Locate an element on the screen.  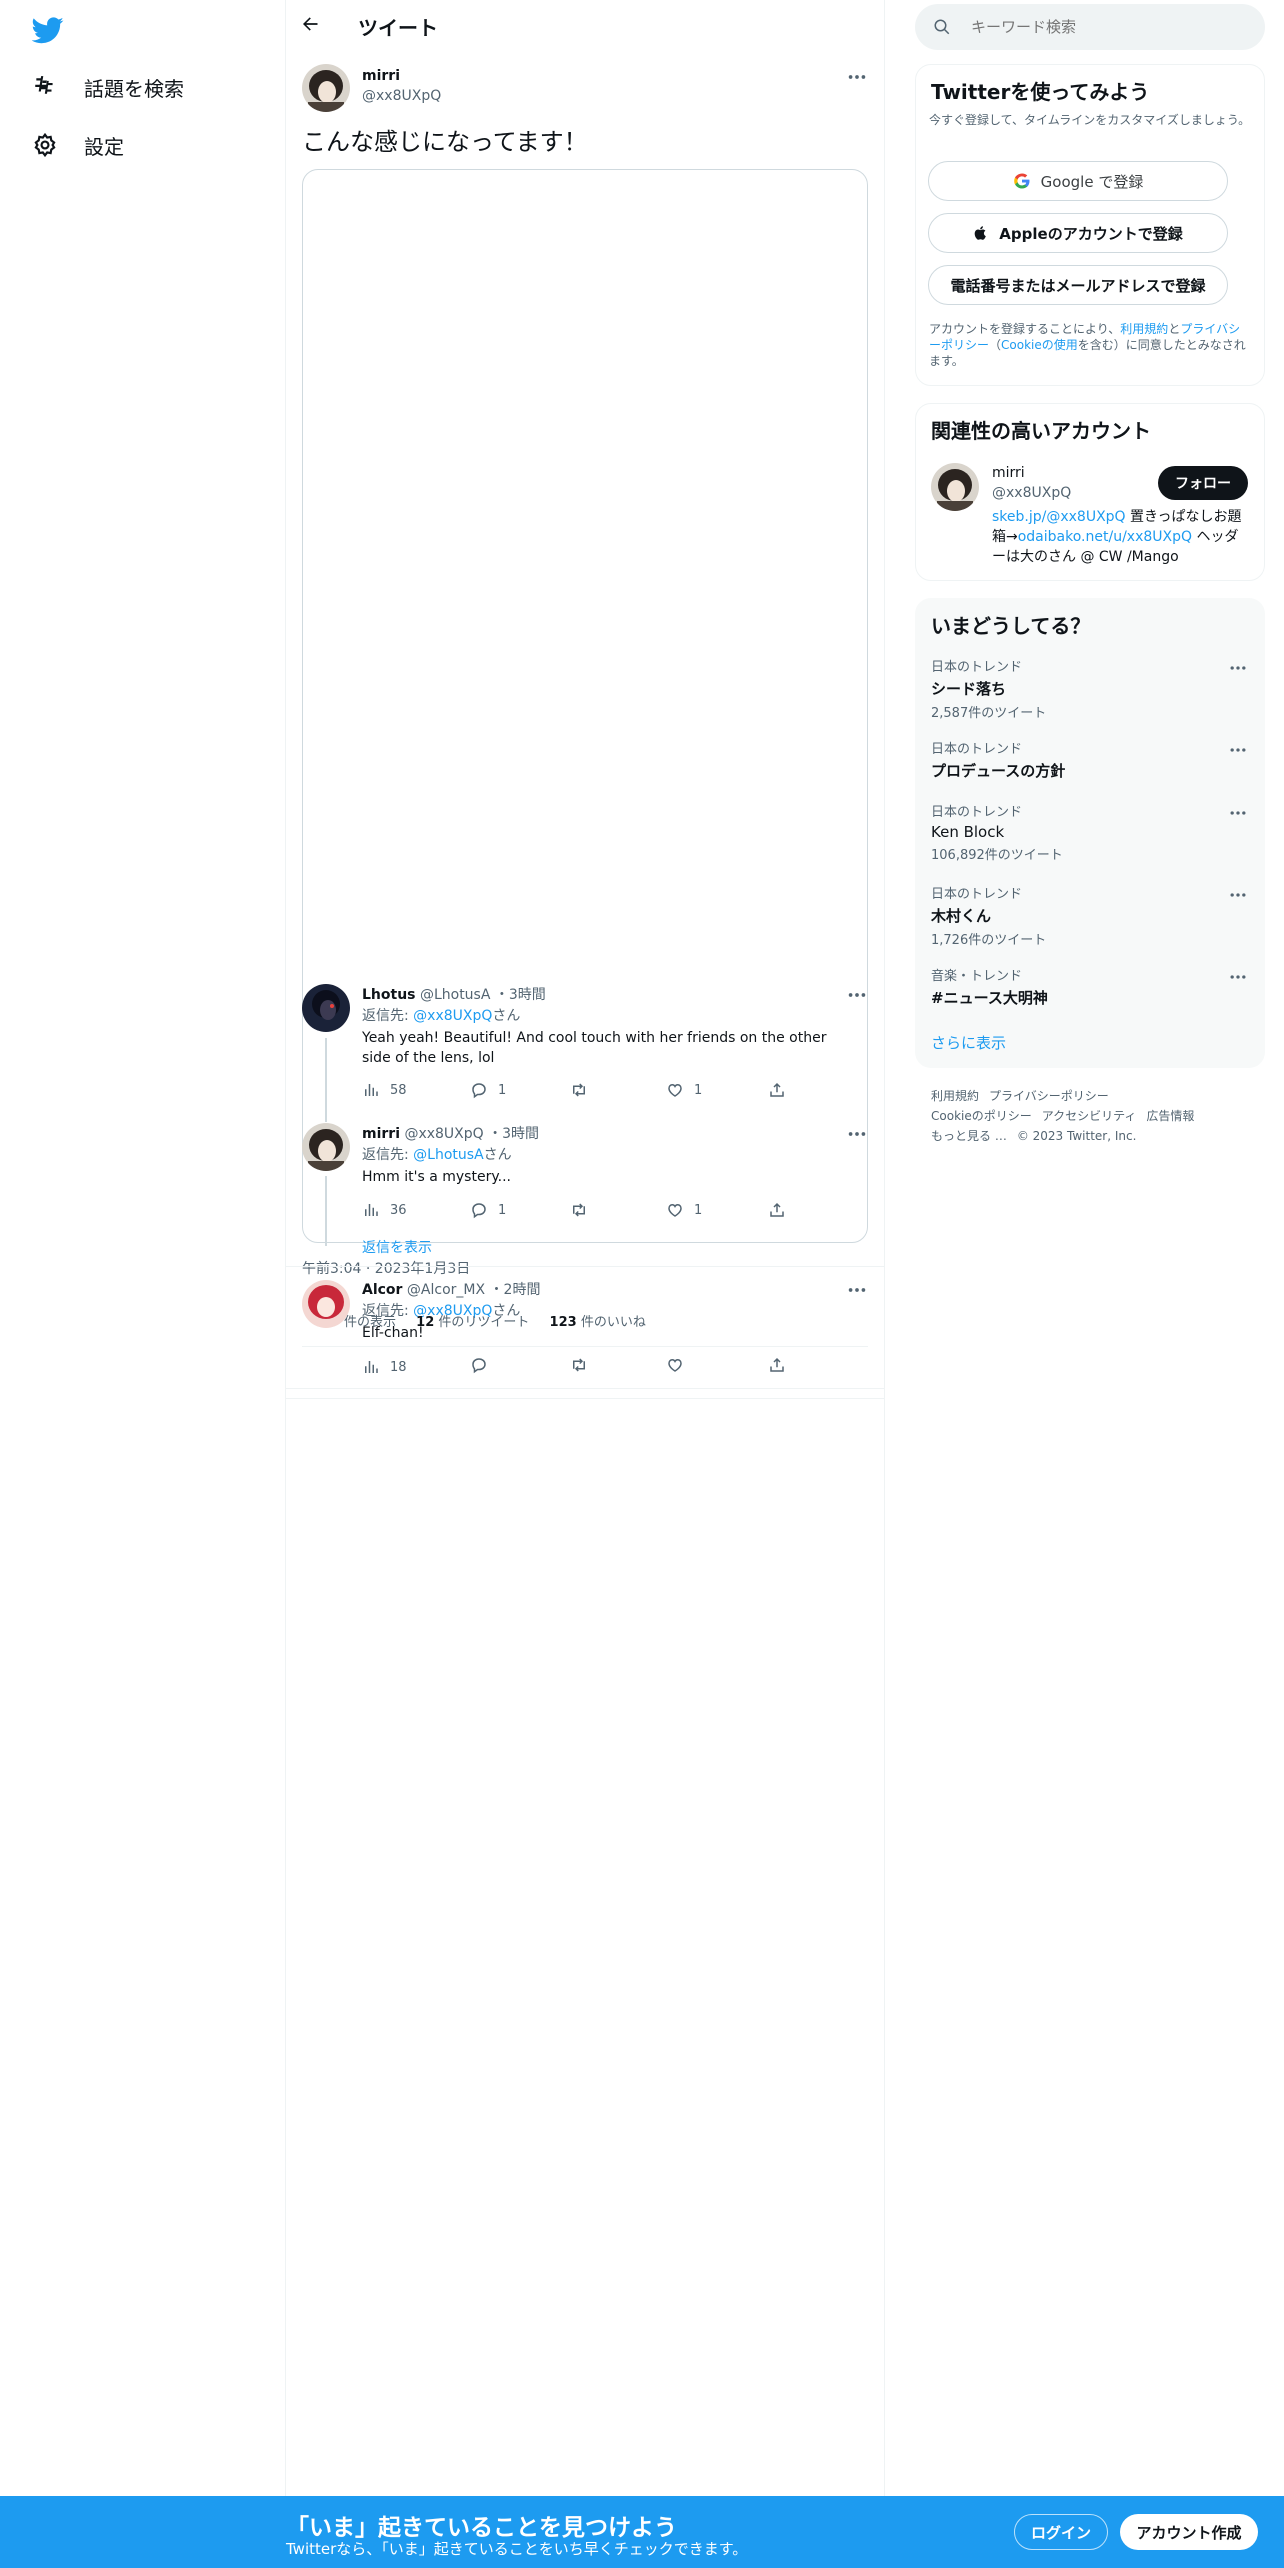
search-bar is located at coordinates (1090, 27).